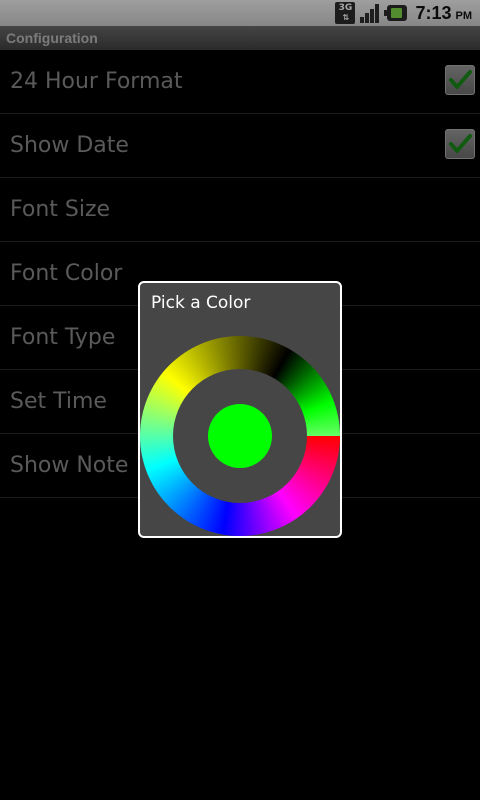 This screenshot has width=480, height=800. What do you see at coordinates (201, 303) in the screenshot?
I see `dialog-title: Pick a Color` at bounding box center [201, 303].